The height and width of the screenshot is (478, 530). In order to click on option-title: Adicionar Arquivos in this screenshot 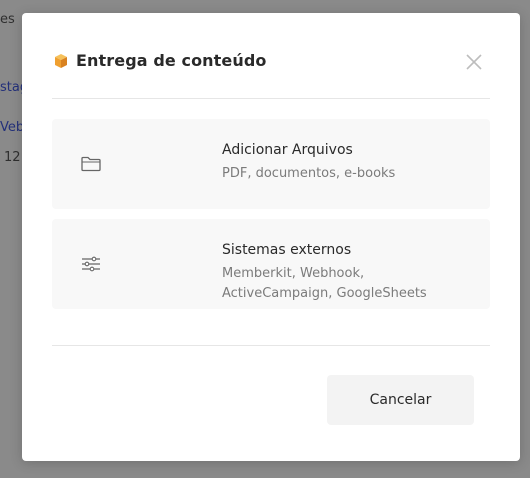, I will do `click(287, 150)`.